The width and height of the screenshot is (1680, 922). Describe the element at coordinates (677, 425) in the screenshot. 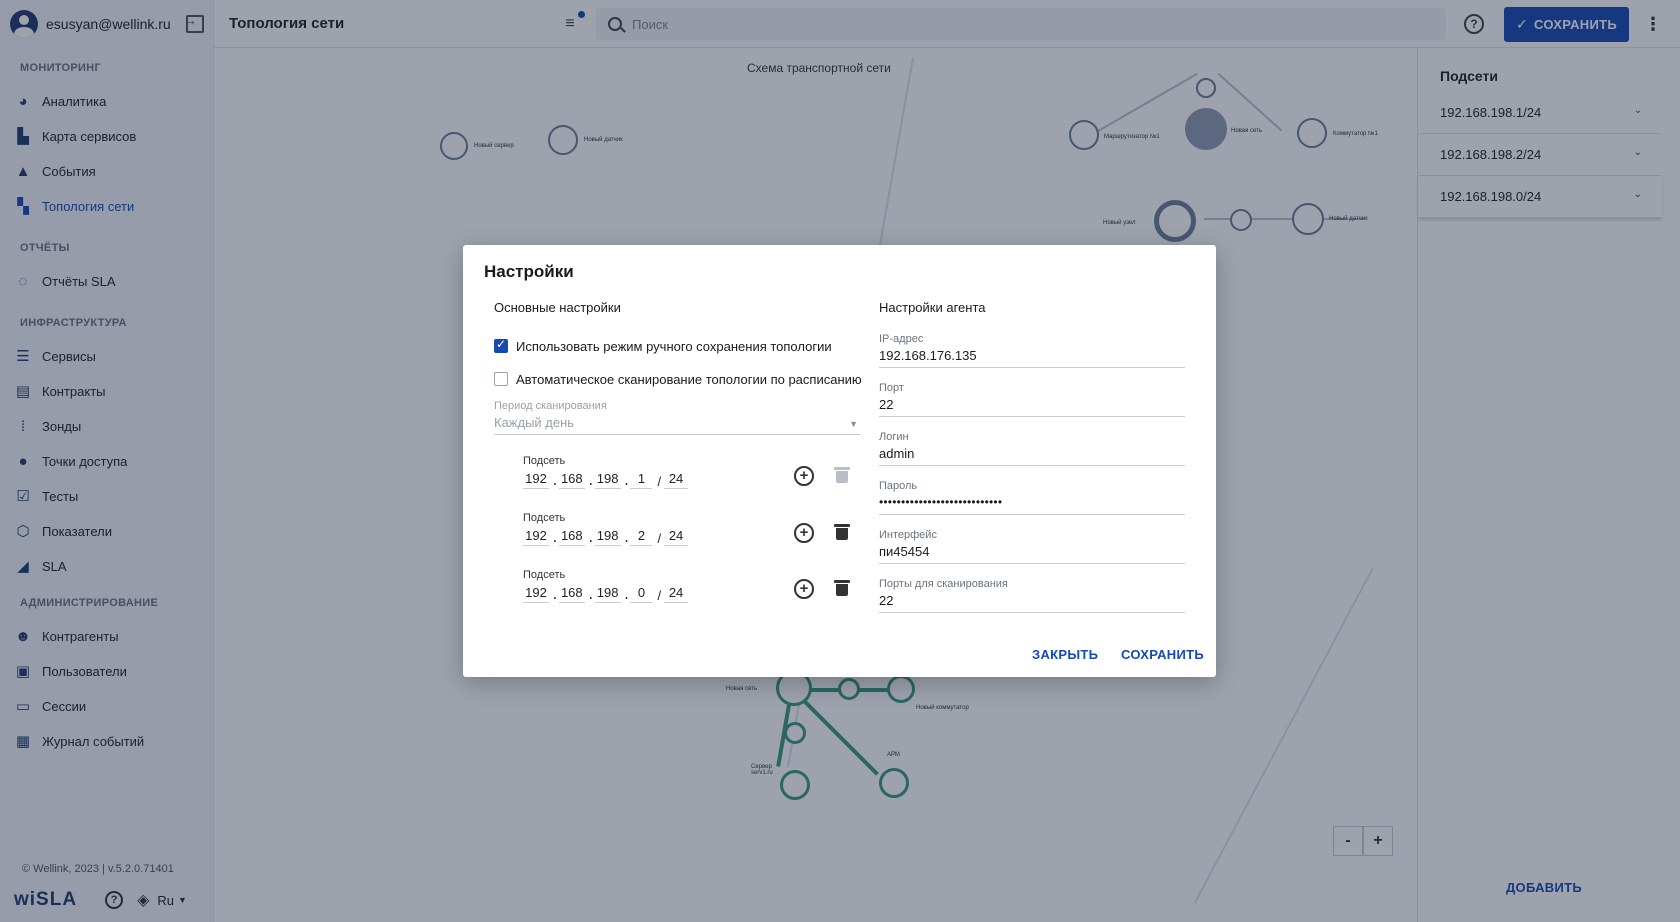

I see `scan-period-select: Каждый день ▼` at that location.